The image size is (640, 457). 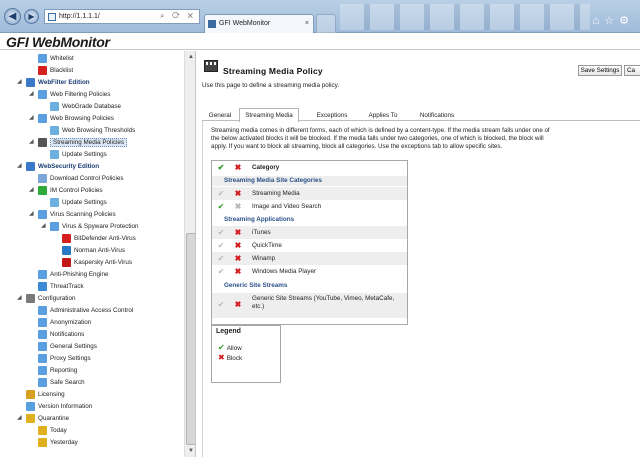 I want to click on tab-close-icon: ×, so click(x=307, y=23).